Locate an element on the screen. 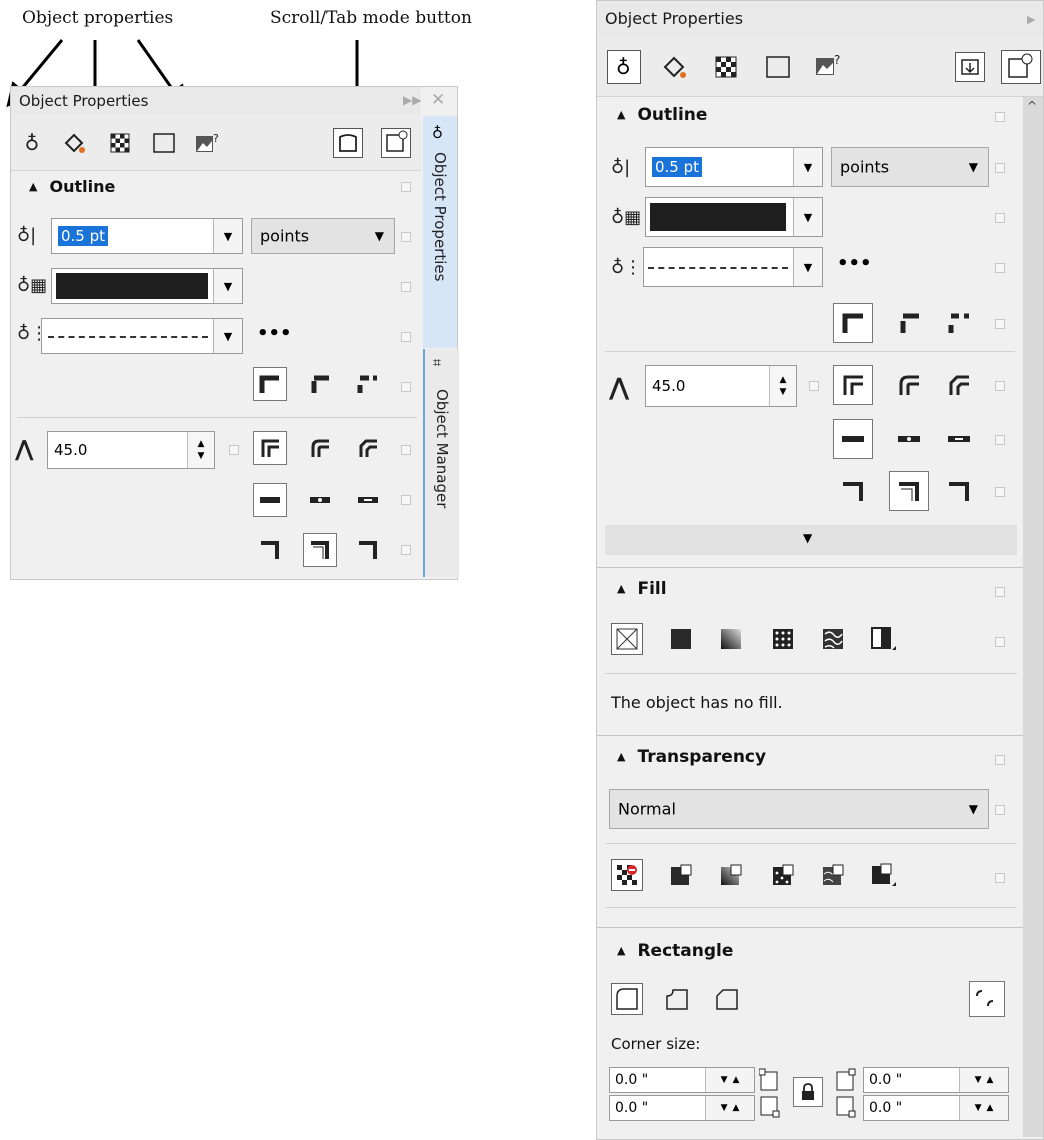  left-line-style-picker: ▼ is located at coordinates (142, 336).